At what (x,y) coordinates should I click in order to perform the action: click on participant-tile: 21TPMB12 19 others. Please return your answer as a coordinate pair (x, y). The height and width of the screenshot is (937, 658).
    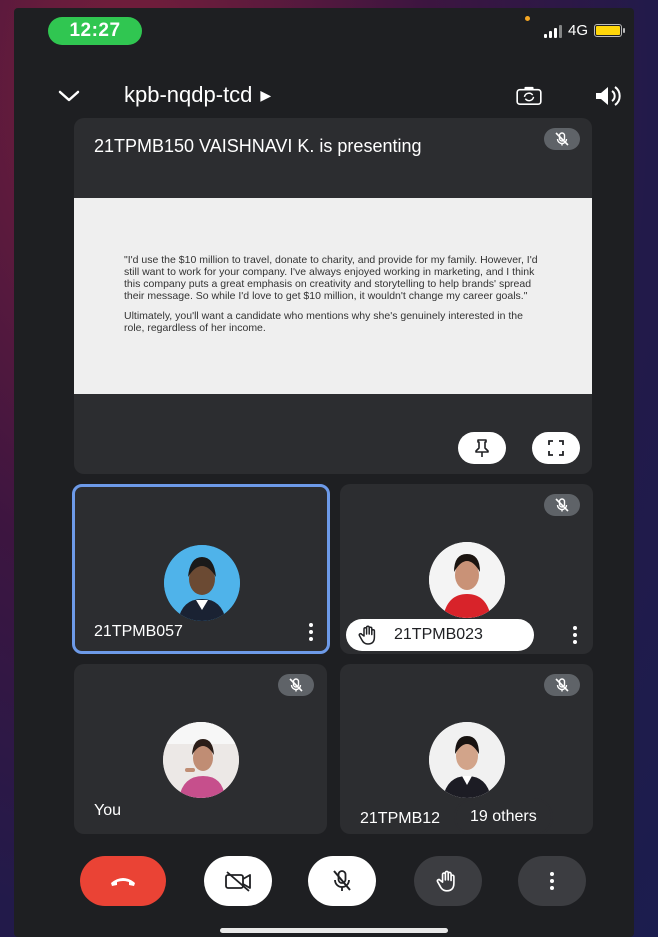
    Looking at the image, I should click on (466, 749).